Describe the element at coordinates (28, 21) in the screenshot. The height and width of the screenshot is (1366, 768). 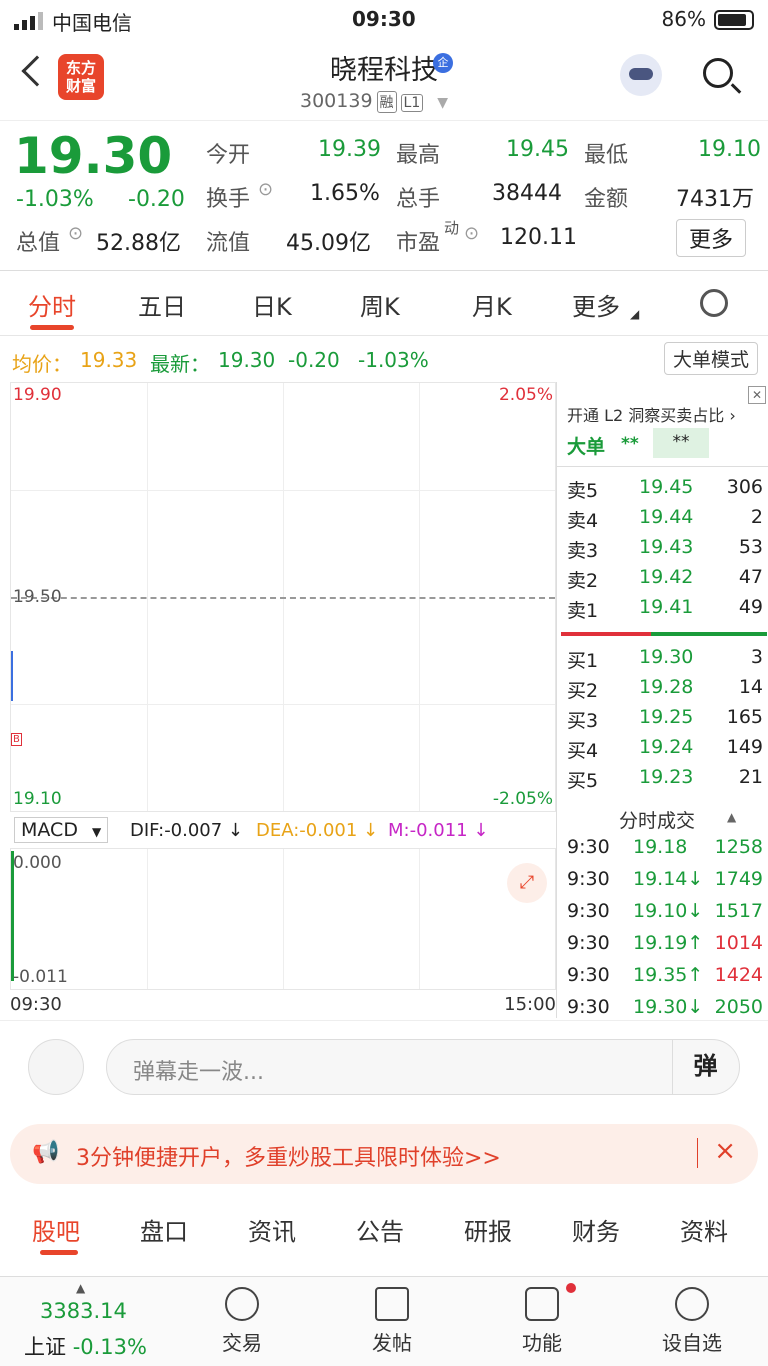
I see `signal-icon` at that location.